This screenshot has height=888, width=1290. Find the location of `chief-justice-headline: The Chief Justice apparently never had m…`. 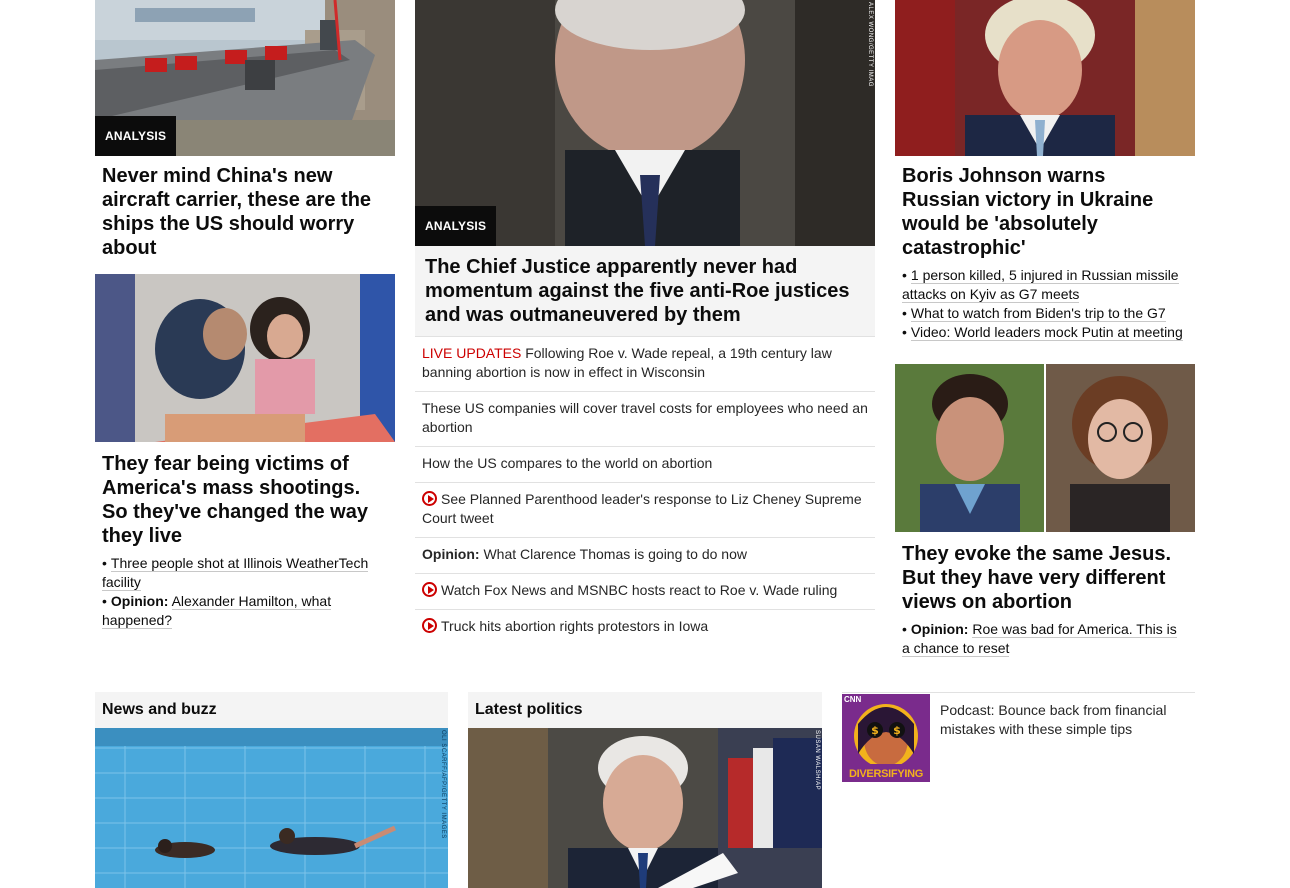

chief-justice-headline: The Chief Justice apparently never had m… is located at coordinates (645, 291).